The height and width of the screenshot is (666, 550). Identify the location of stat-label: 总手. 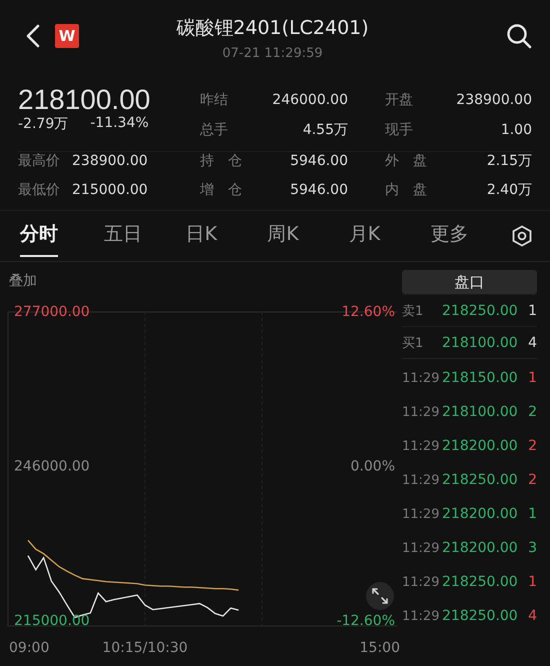
(214, 130).